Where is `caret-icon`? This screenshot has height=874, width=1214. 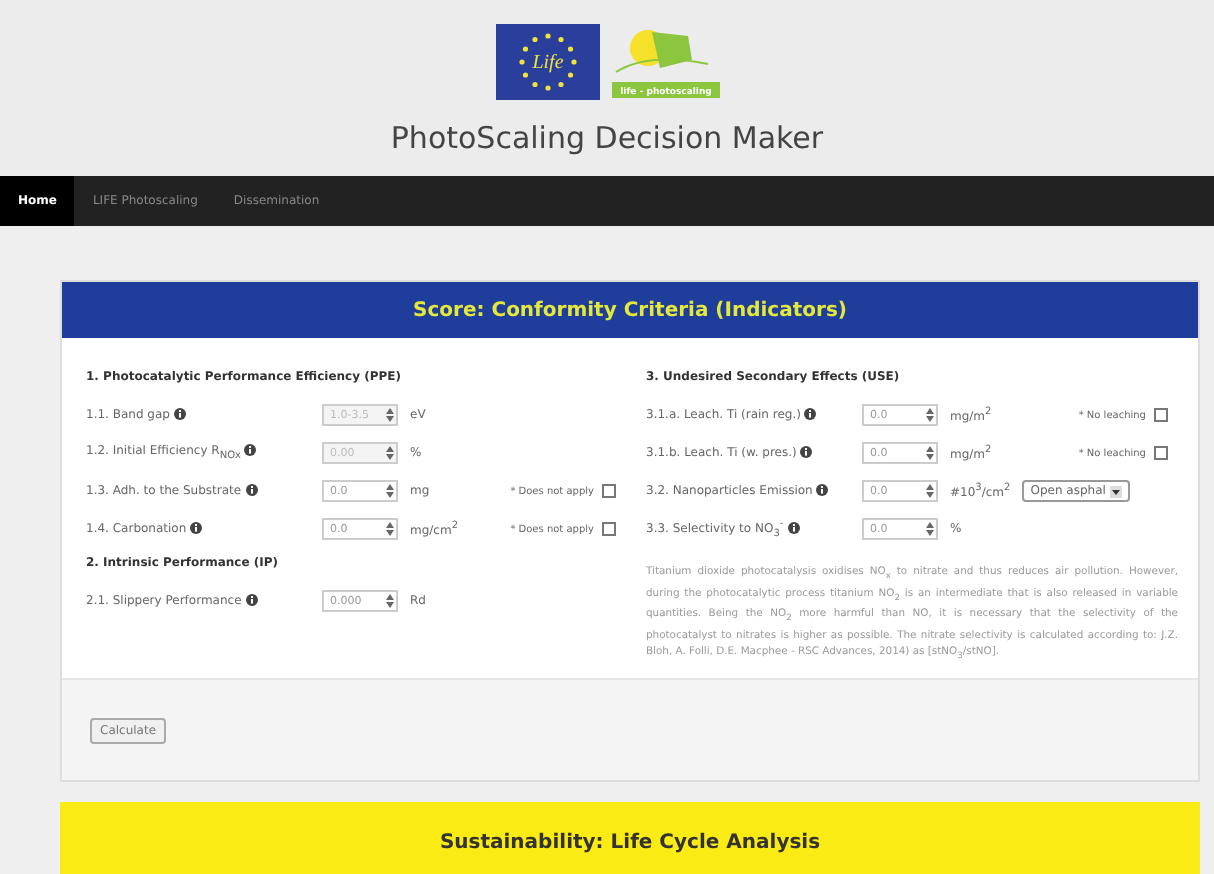
caret-icon is located at coordinates (1115, 491).